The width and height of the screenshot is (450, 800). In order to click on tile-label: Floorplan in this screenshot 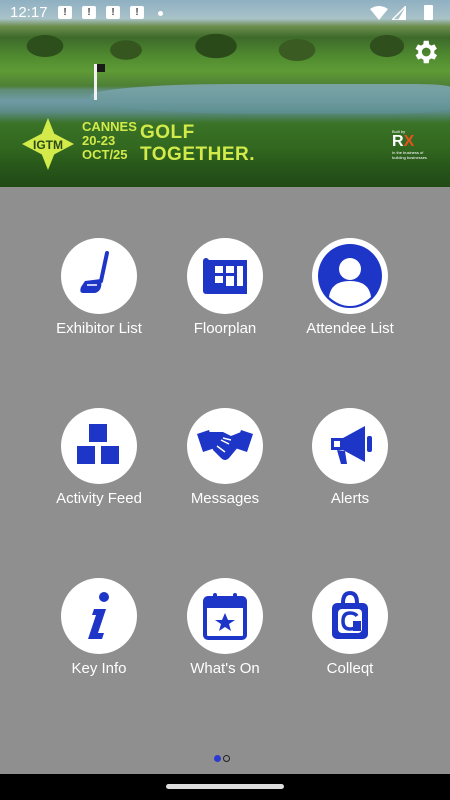, I will do `click(225, 328)`.